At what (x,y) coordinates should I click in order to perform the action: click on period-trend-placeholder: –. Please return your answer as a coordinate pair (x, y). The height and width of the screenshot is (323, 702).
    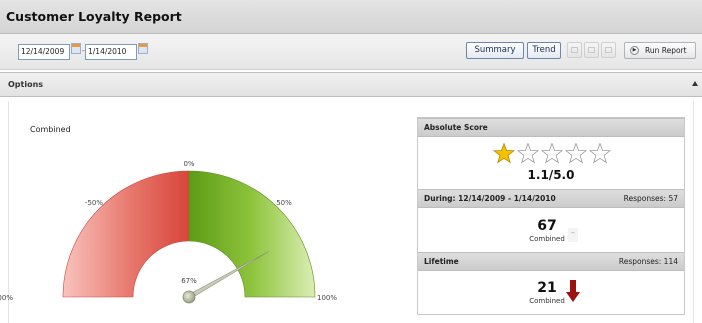
    Looking at the image, I should click on (573, 235).